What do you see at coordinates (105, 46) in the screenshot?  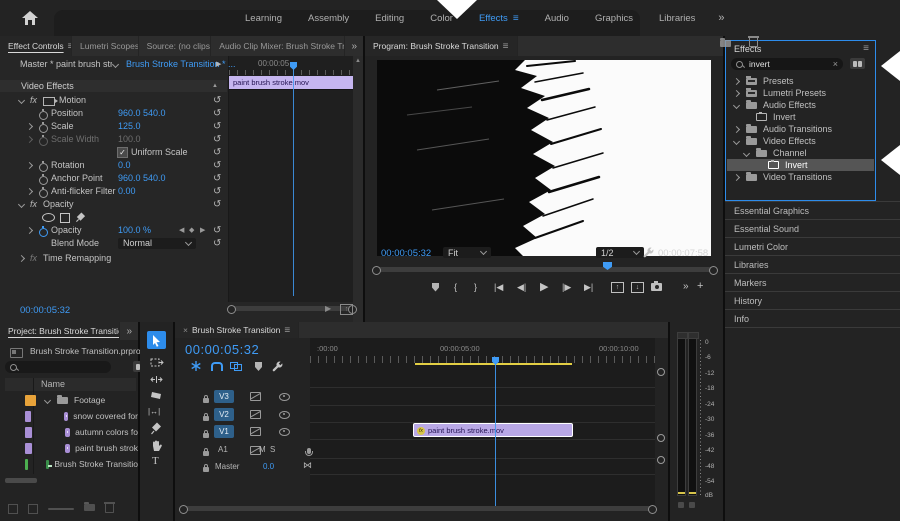 I see `tab-lumetri-scopes: Lumetri Scopes` at bounding box center [105, 46].